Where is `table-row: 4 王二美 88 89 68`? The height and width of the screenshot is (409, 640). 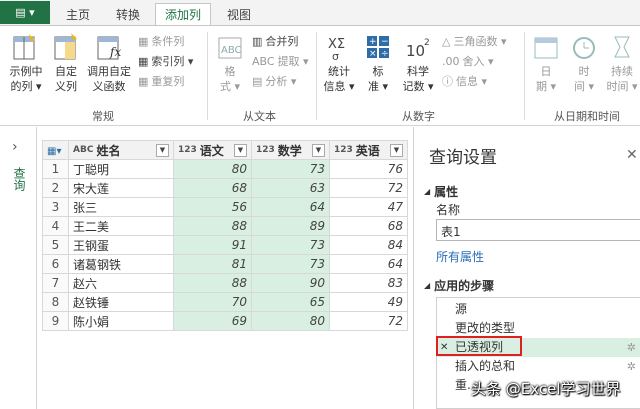
table-row: 4 王二美 88 89 68 is located at coordinates (225, 226).